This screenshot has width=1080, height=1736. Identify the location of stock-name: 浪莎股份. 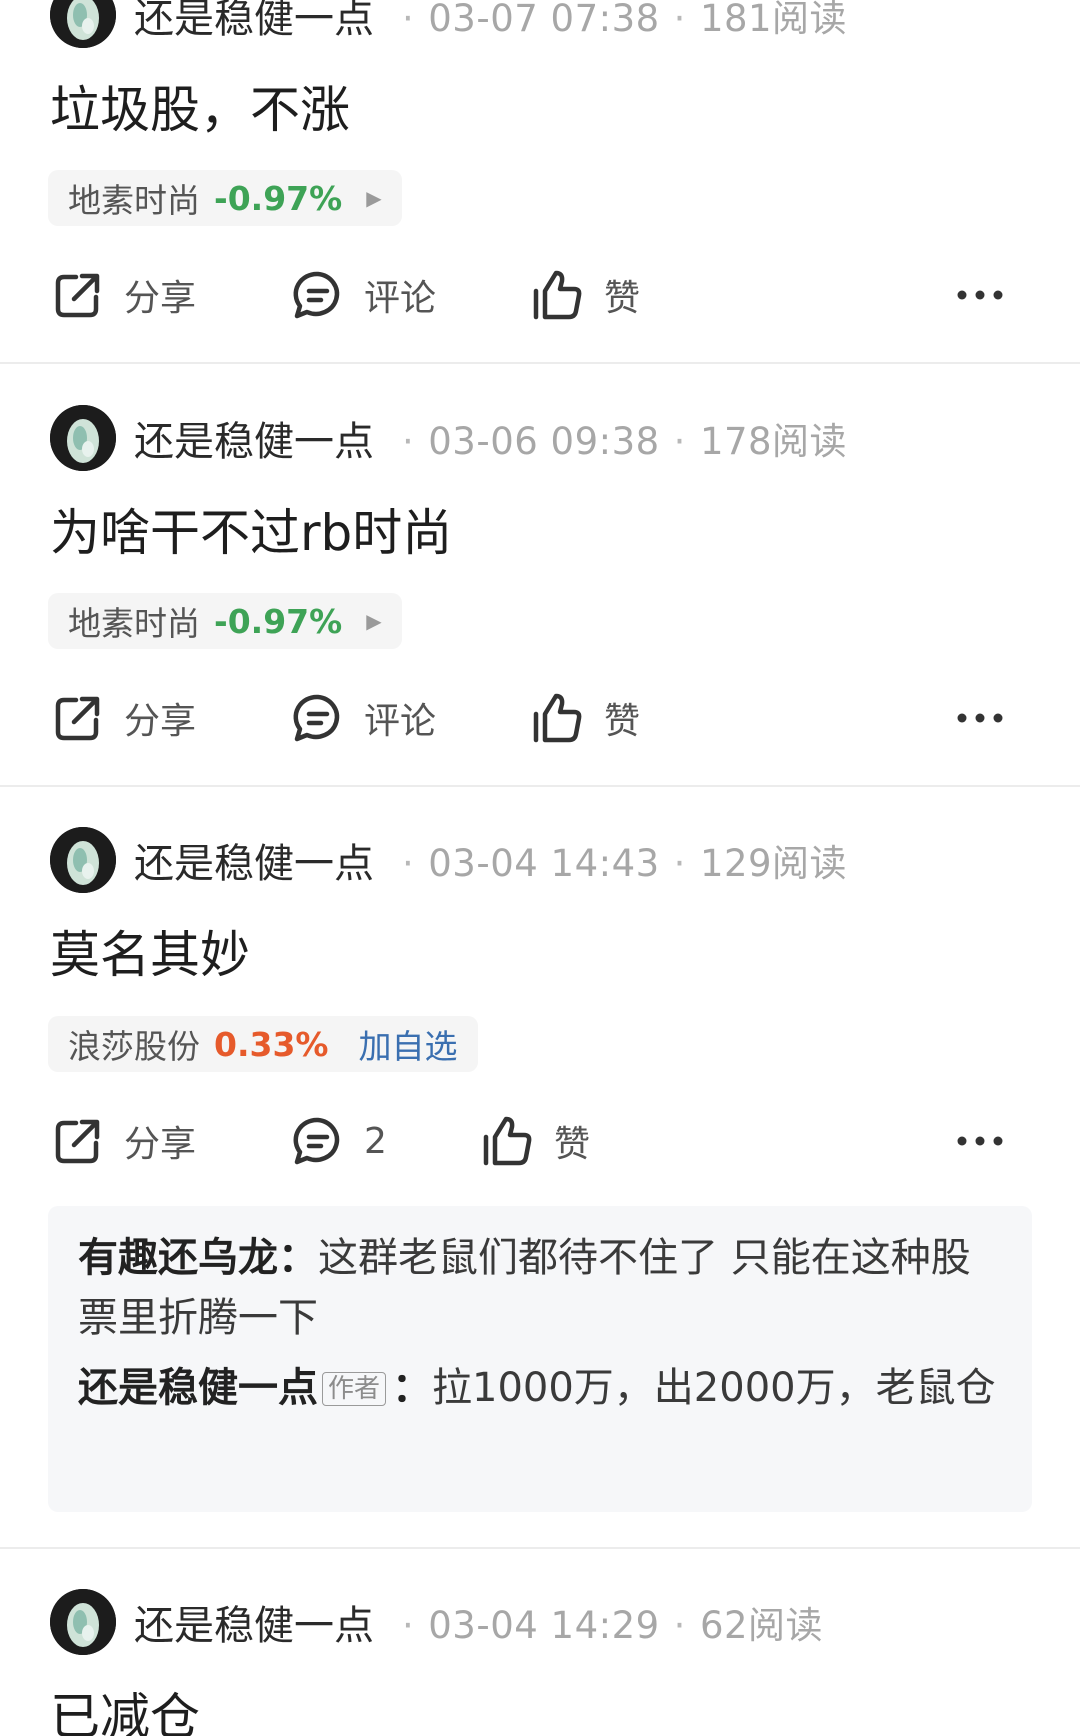
(134, 1046).